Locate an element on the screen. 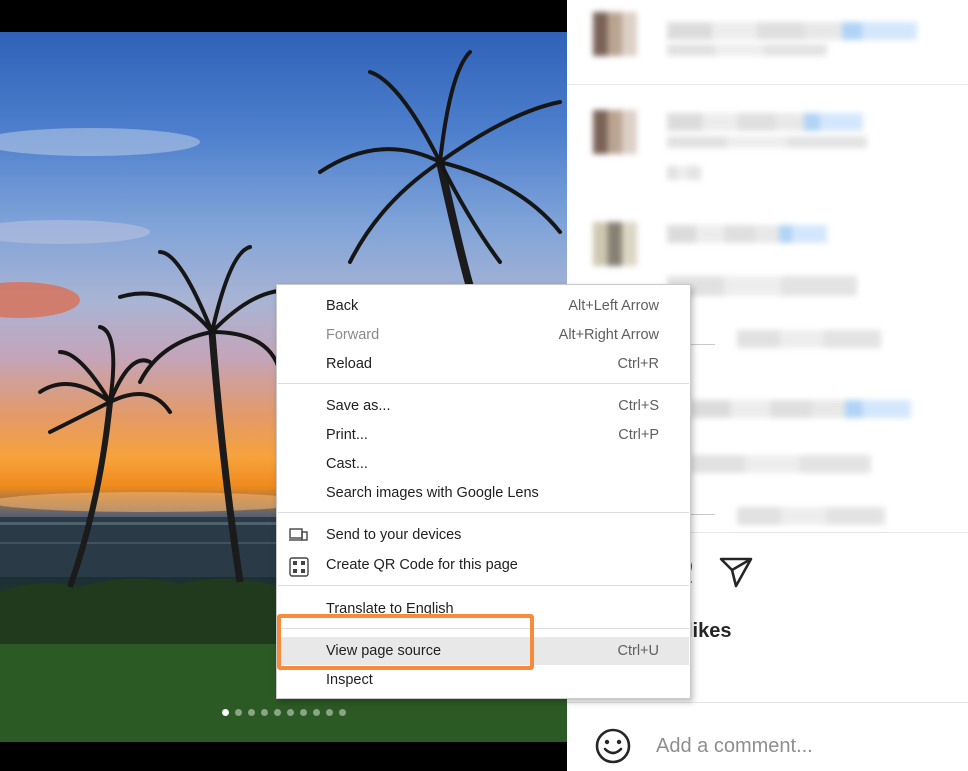  menu-item-shortcut: Alt+Right Arrow is located at coordinates (608, 335).